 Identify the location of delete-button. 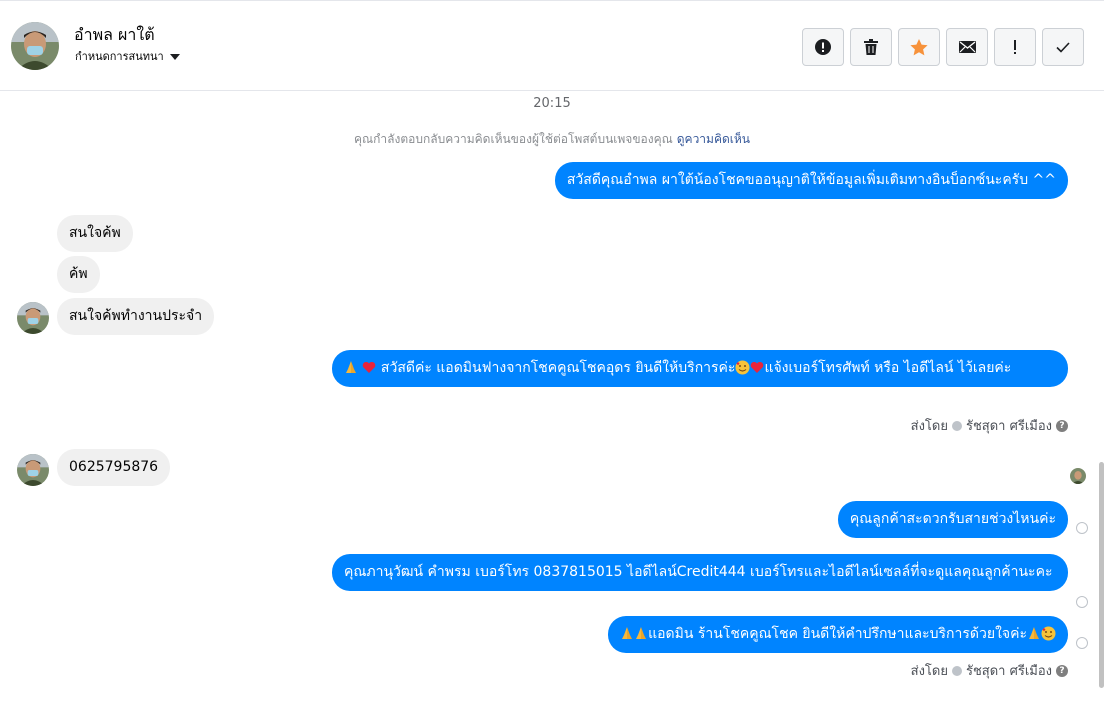
(871, 47).